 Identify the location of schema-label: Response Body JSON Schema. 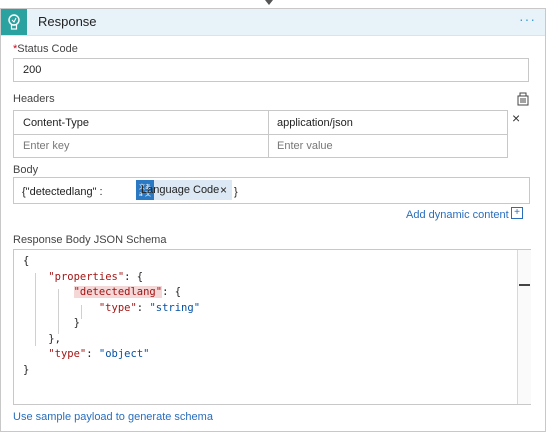
(90, 240).